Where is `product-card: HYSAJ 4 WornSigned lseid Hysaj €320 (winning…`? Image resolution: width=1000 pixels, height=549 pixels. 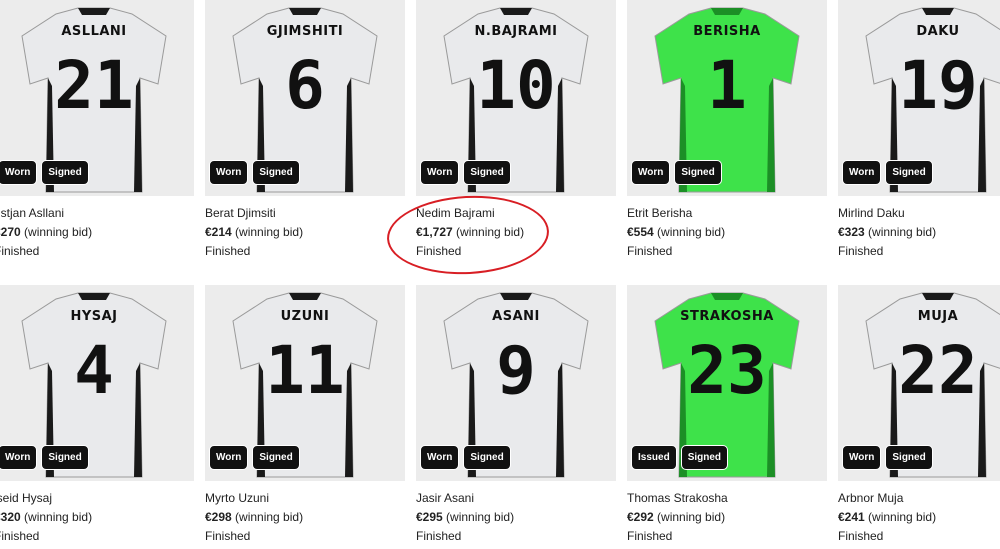
product-card: HYSAJ 4 WornSigned lseid Hysaj €320 (winning… is located at coordinates (97, 417).